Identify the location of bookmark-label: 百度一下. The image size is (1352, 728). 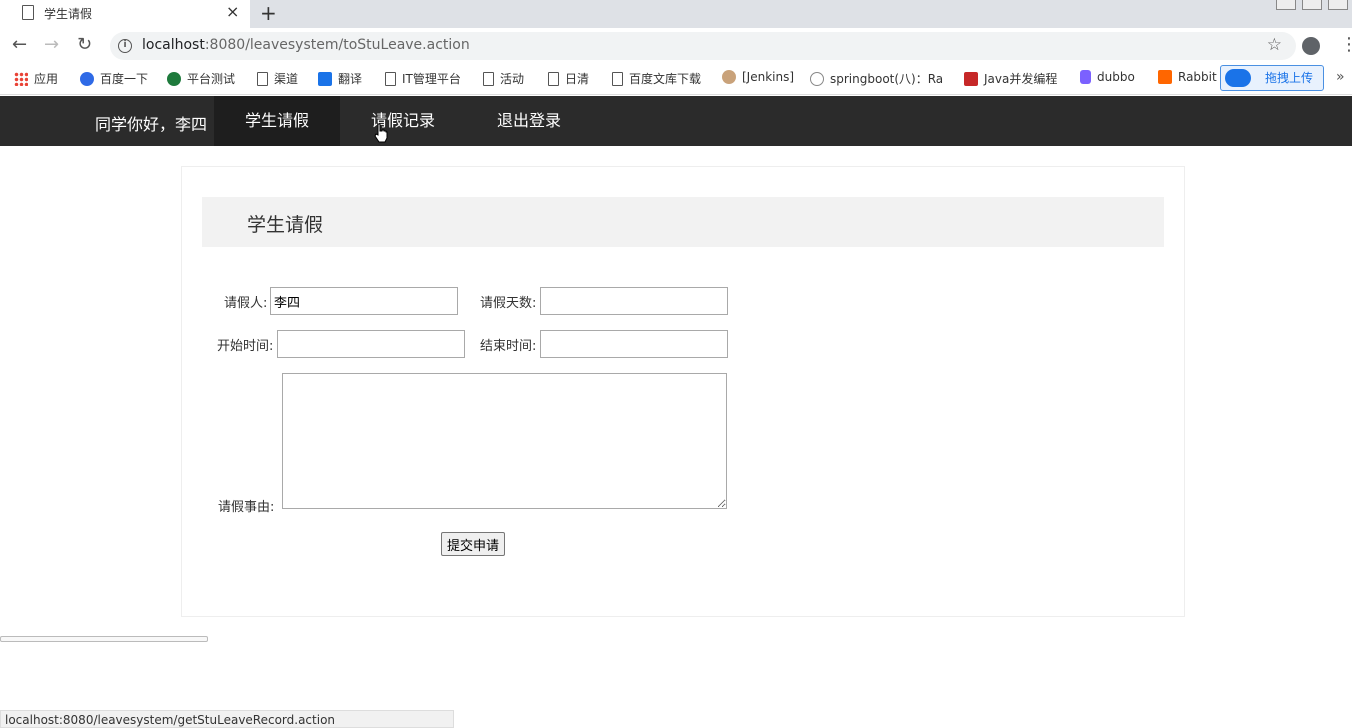
(124, 79).